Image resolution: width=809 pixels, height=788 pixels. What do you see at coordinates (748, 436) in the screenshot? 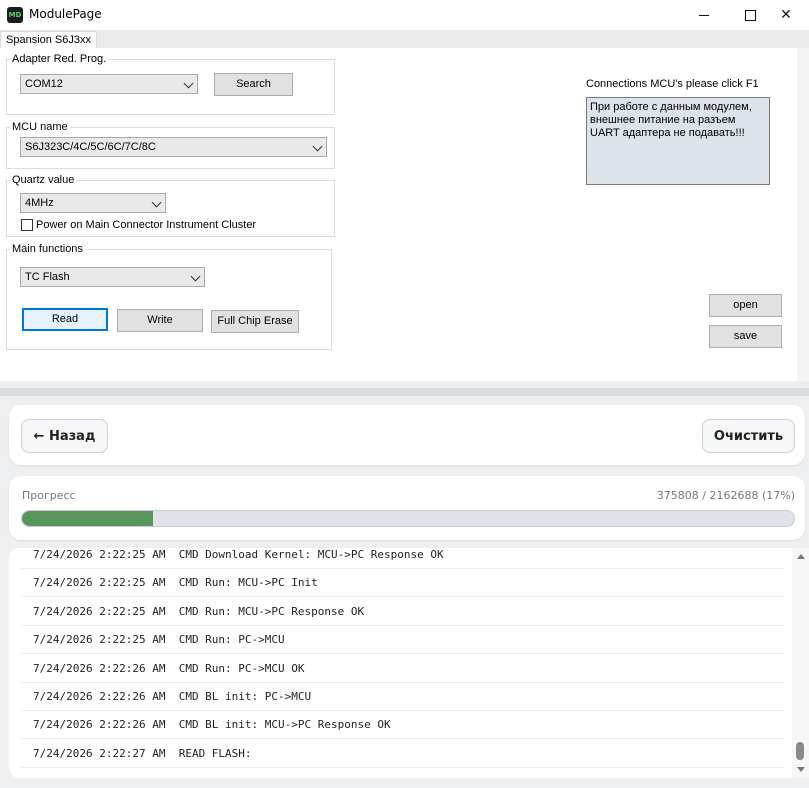
I see `clear-button: Очистить` at bounding box center [748, 436].